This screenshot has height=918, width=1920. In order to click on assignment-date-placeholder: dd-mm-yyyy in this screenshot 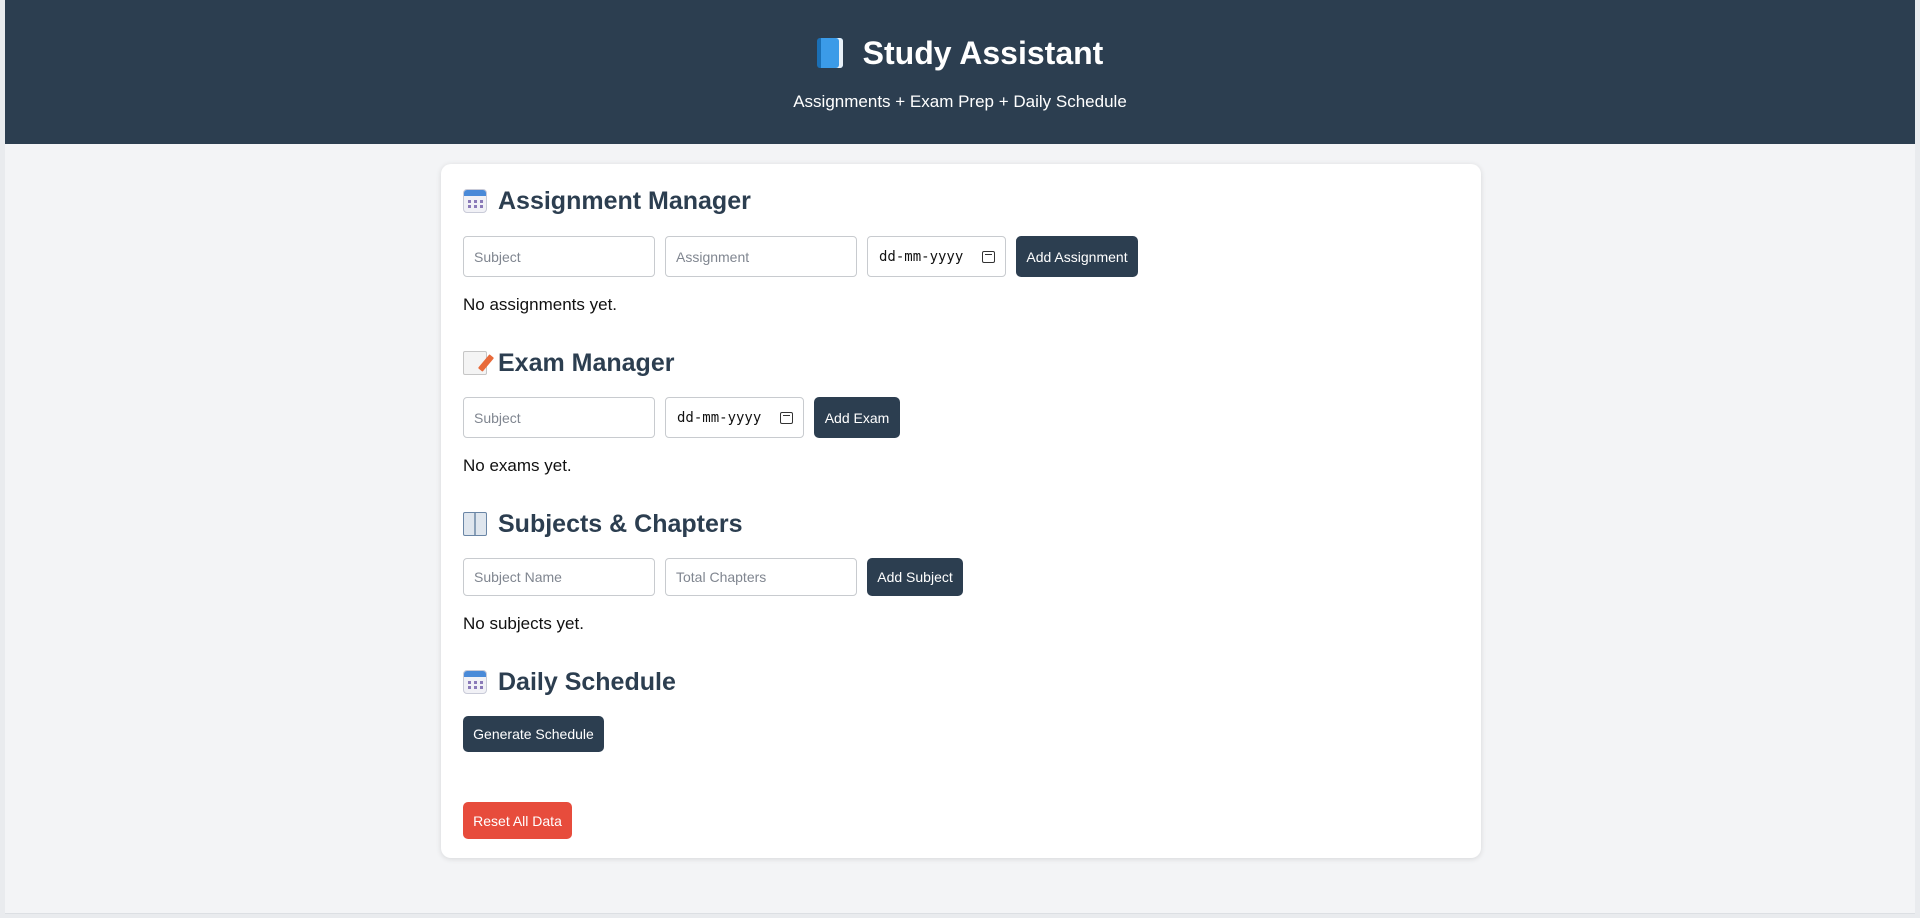, I will do `click(921, 256)`.